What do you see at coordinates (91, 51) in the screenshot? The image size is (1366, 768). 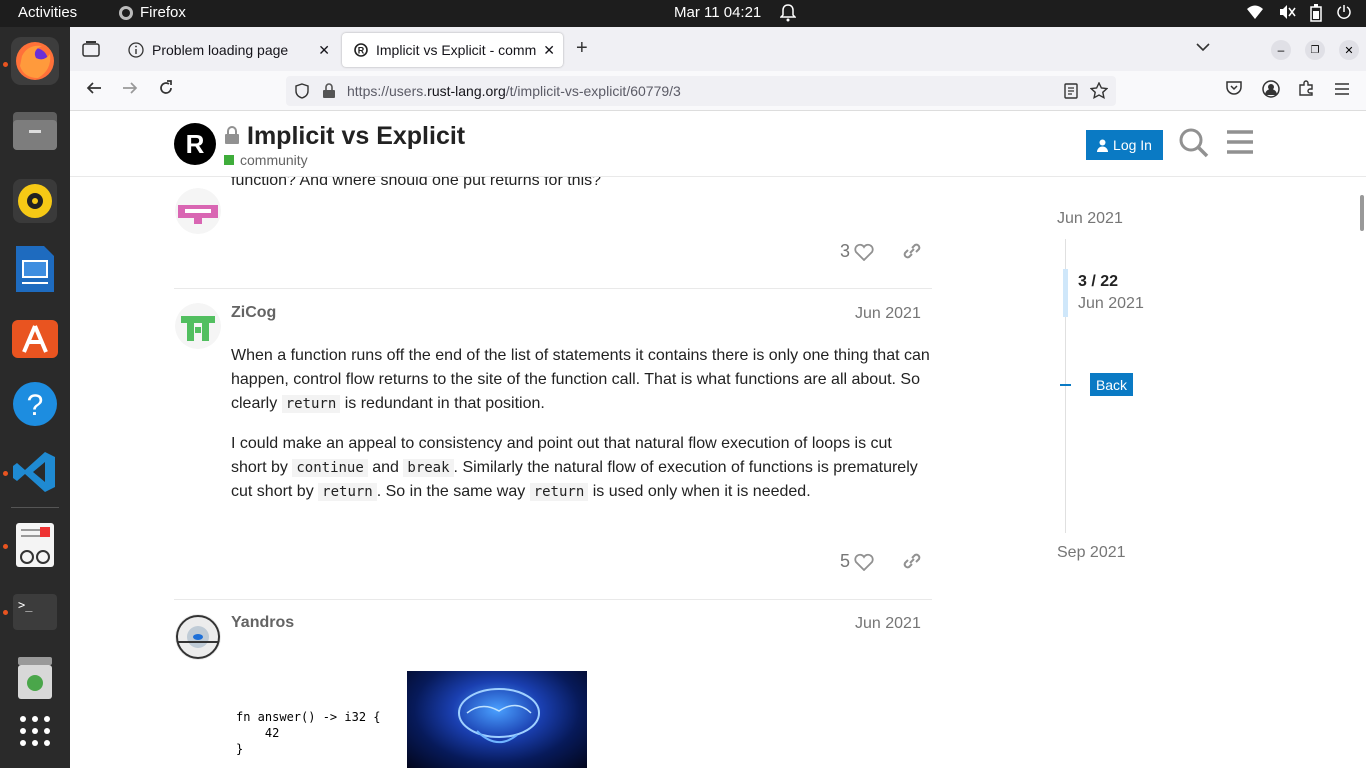 I see `tab-overview-icon` at bounding box center [91, 51].